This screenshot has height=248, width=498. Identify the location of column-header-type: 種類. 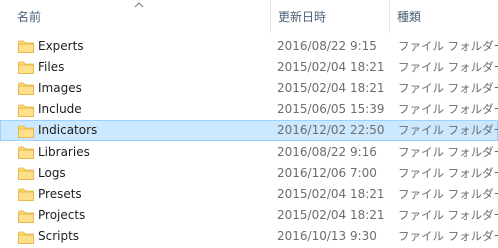
(444, 16).